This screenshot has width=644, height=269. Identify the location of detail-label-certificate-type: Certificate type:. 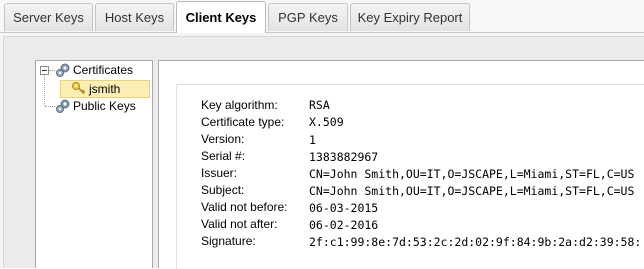
(243, 122).